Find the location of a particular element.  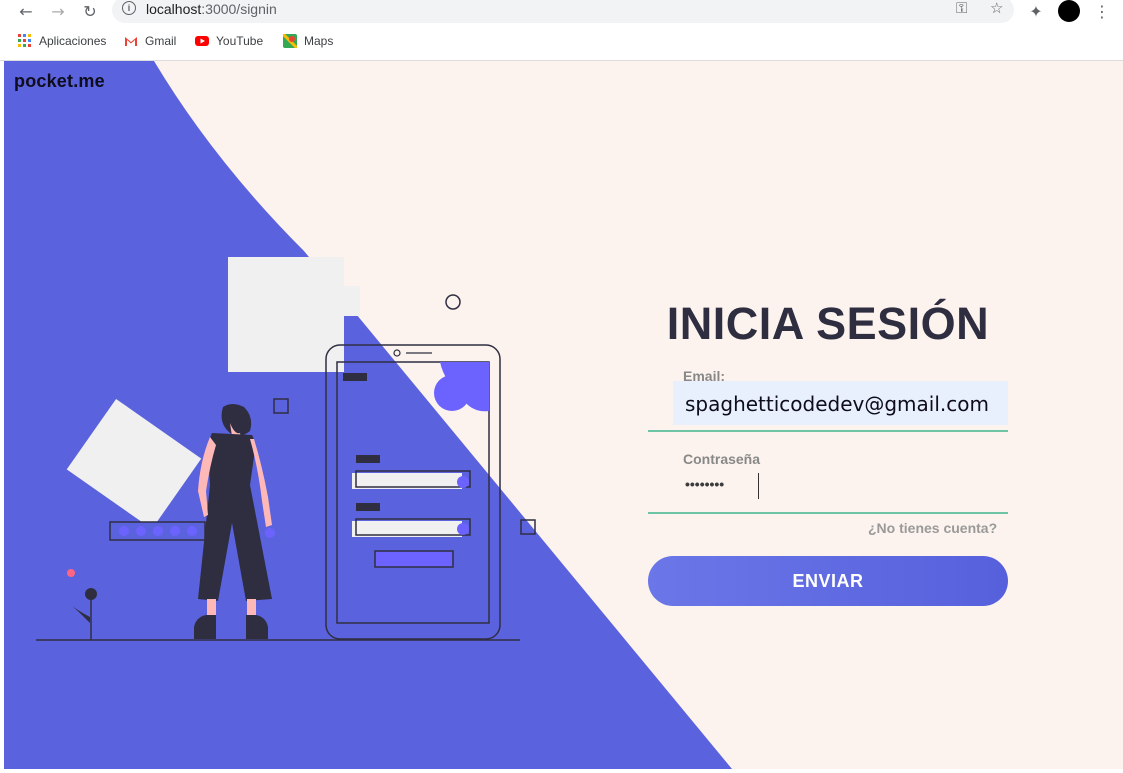

address-bar: i localhost:3000/signin ⚿ ☆ is located at coordinates (563, 11).